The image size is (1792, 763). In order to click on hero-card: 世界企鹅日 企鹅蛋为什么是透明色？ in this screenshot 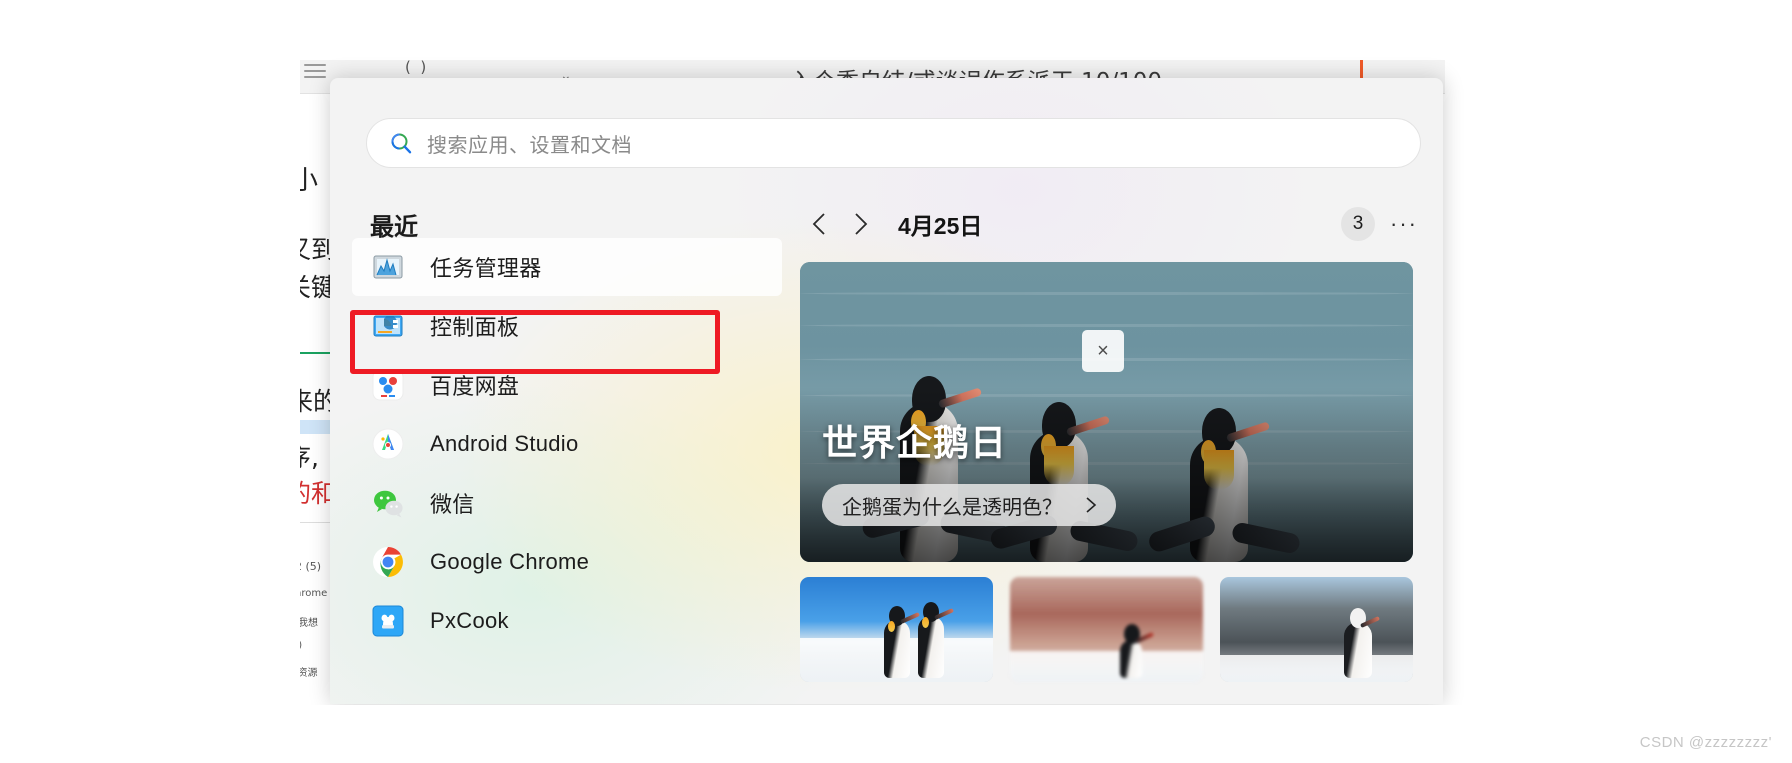, I will do `click(1106, 412)`.